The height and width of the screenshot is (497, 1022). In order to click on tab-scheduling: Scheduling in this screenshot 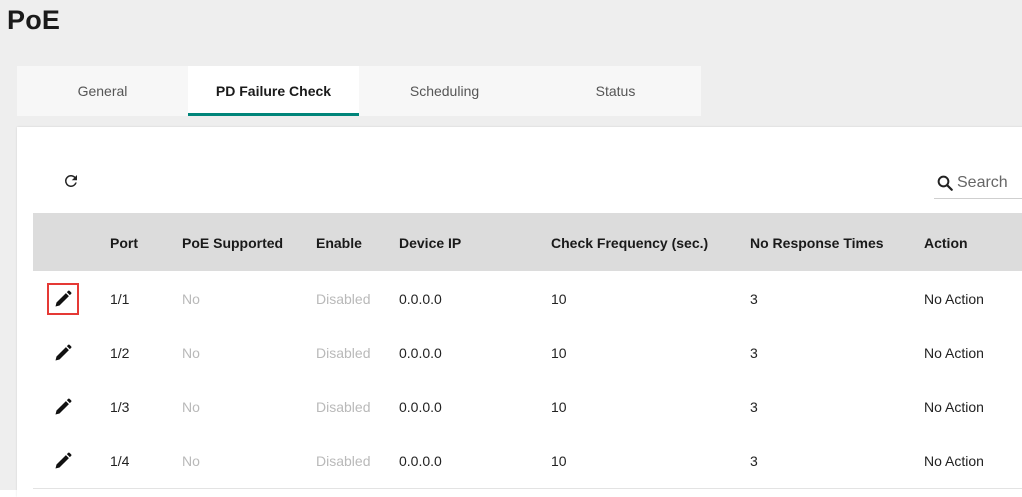, I will do `click(444, 91)`.